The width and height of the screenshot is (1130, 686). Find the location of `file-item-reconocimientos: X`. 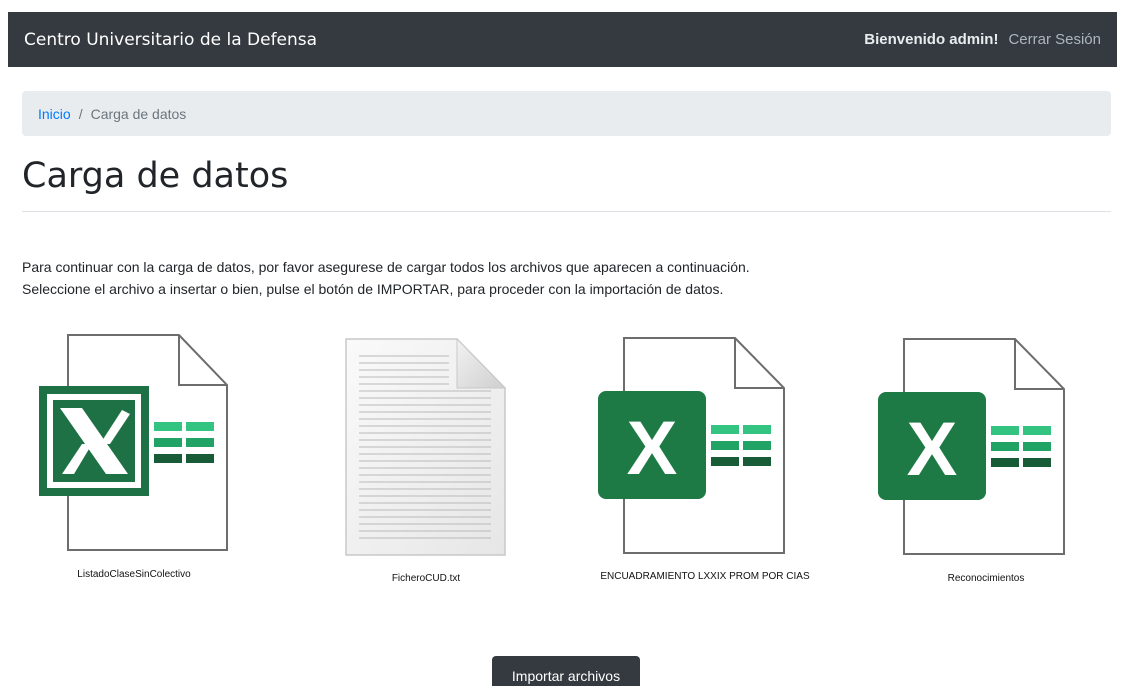

file-item-reconocimientos: X is located at coordinates (972, 447).